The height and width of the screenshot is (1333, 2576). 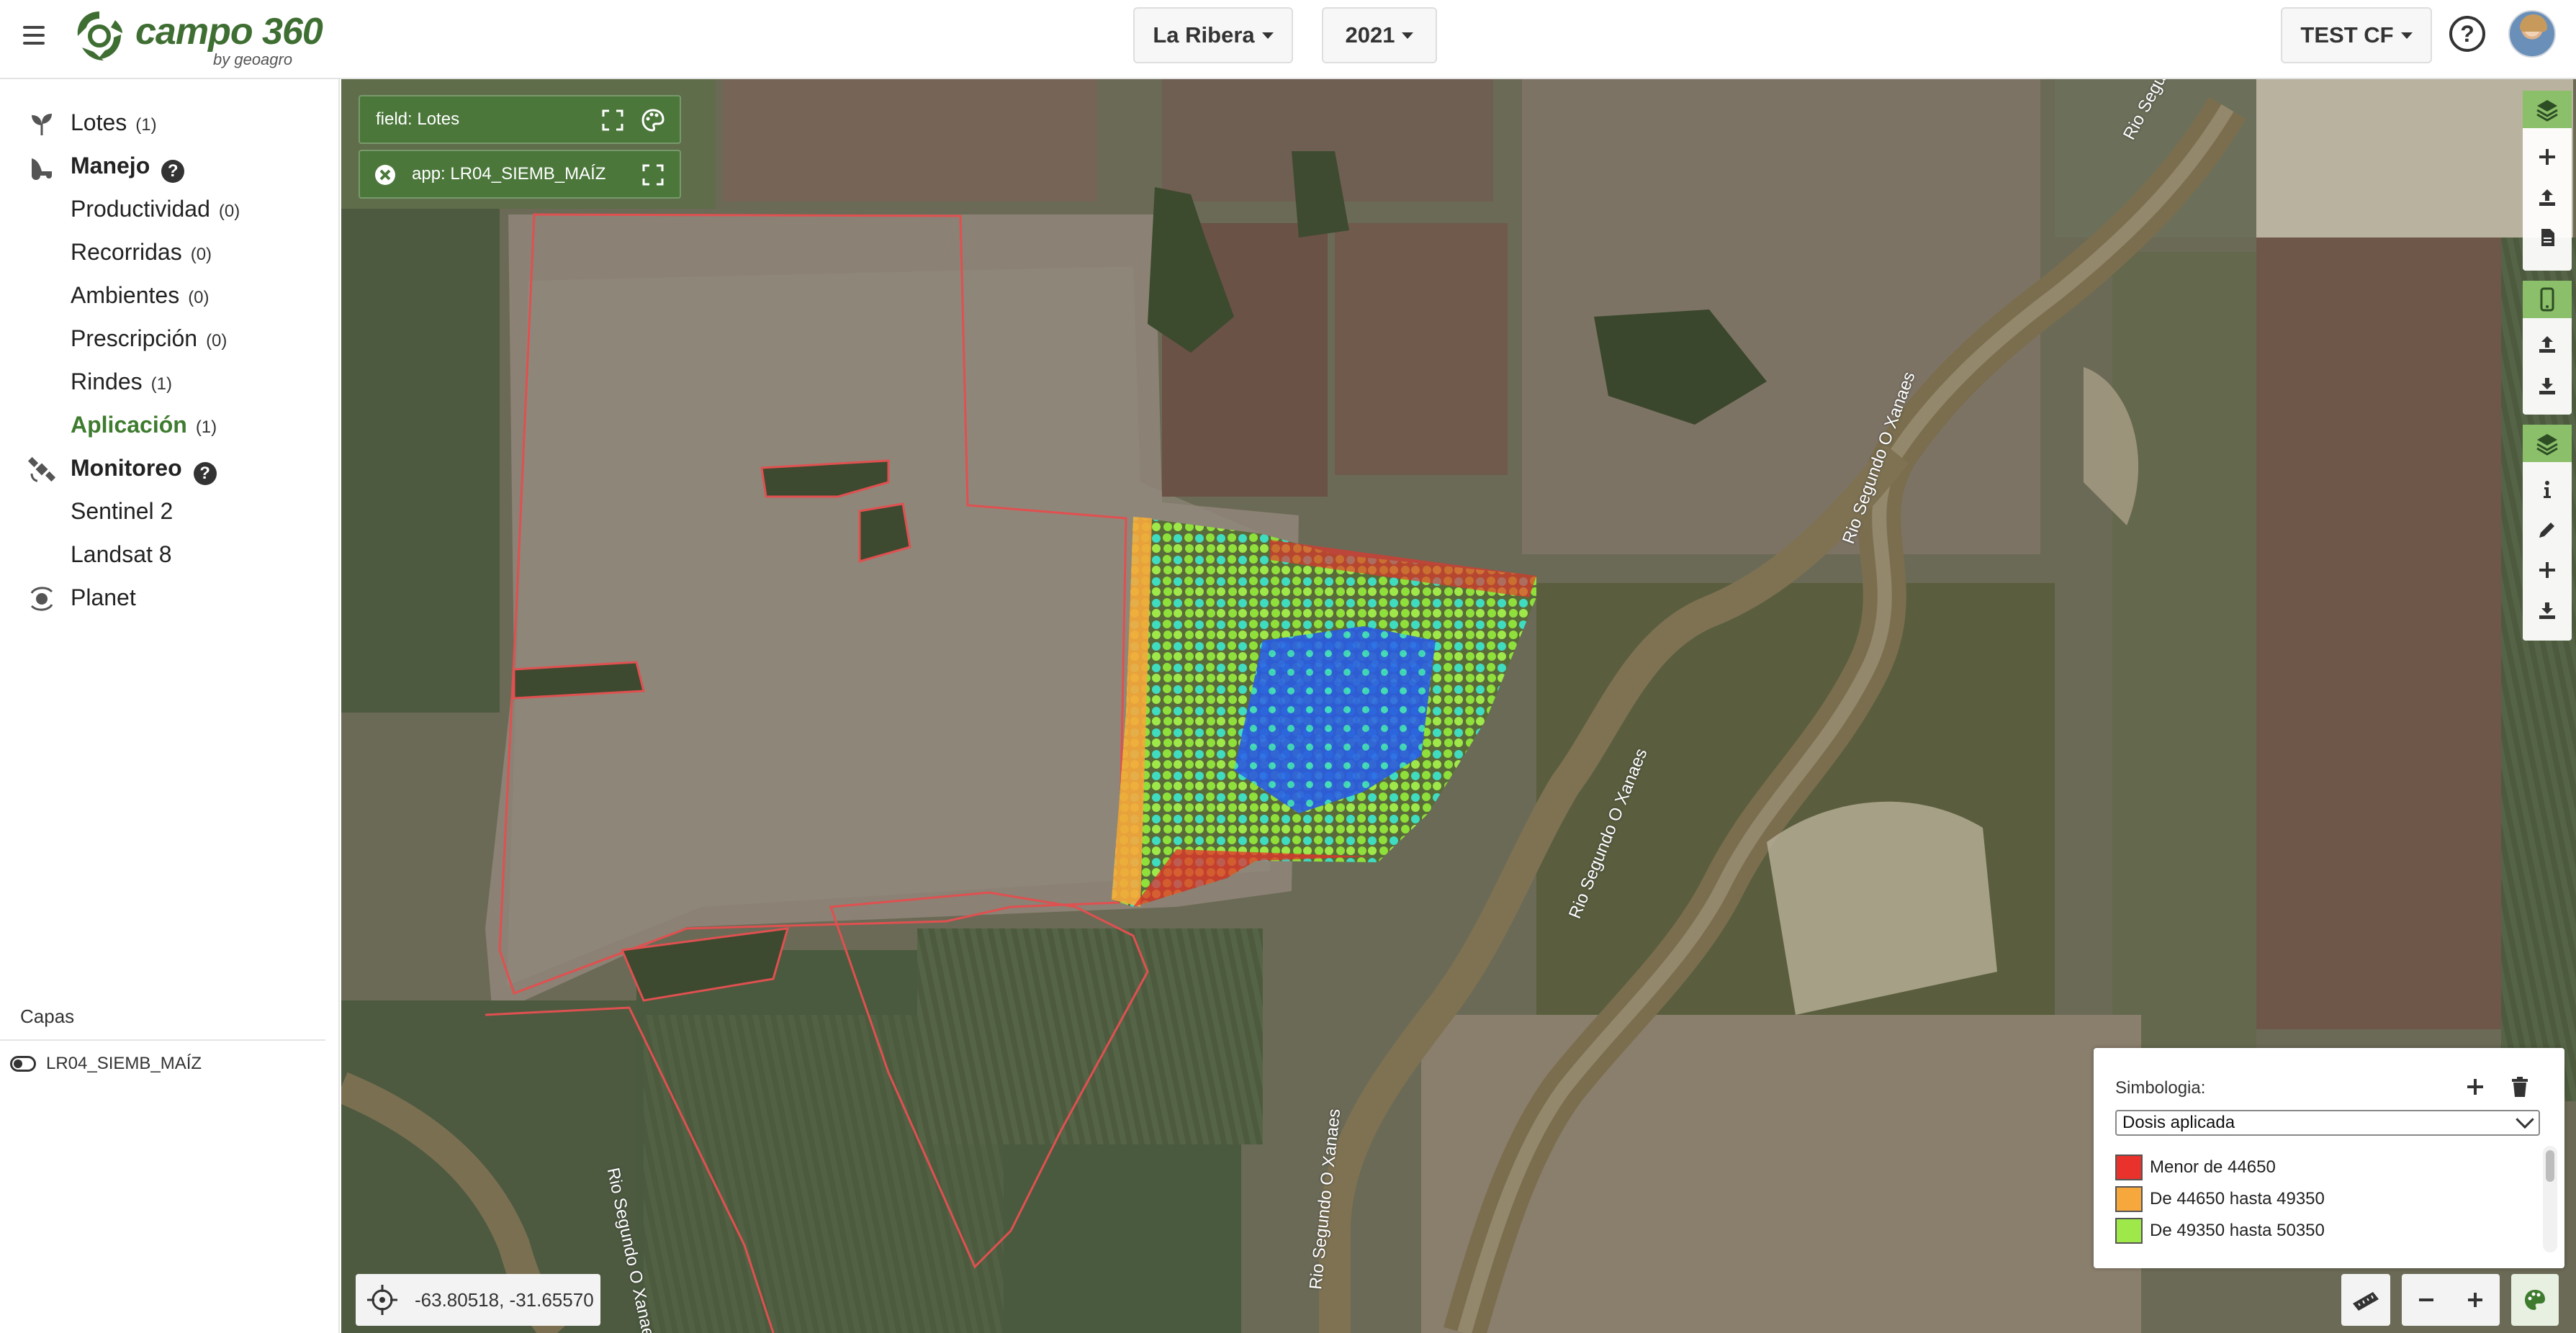 I want to click on sidebar-item-label: Prescripción, so click(x=134, y=338).